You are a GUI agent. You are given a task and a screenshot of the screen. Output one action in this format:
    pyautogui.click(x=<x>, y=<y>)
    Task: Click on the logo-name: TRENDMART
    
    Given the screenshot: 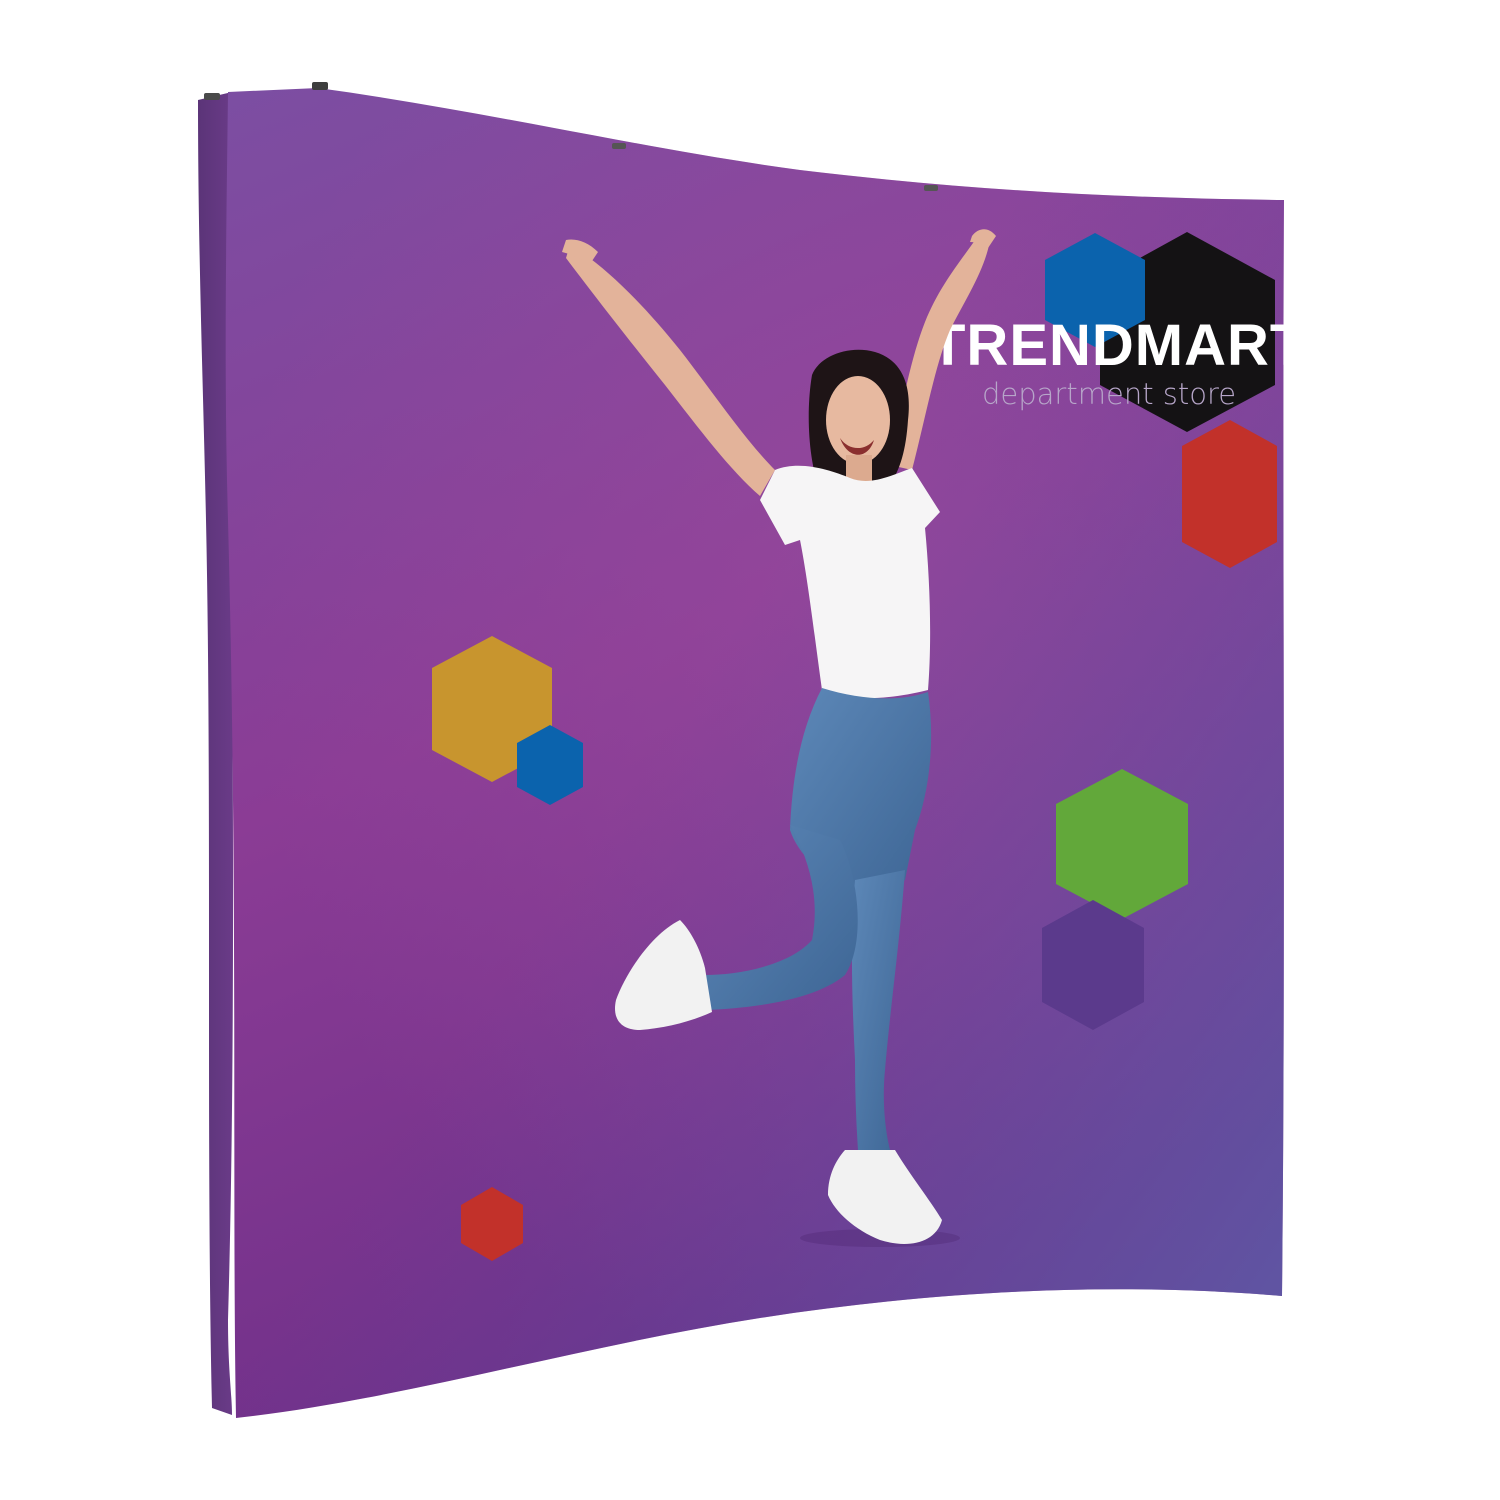 What is the action you would take?
    pyautogui.click(x=1118, y=345)
    